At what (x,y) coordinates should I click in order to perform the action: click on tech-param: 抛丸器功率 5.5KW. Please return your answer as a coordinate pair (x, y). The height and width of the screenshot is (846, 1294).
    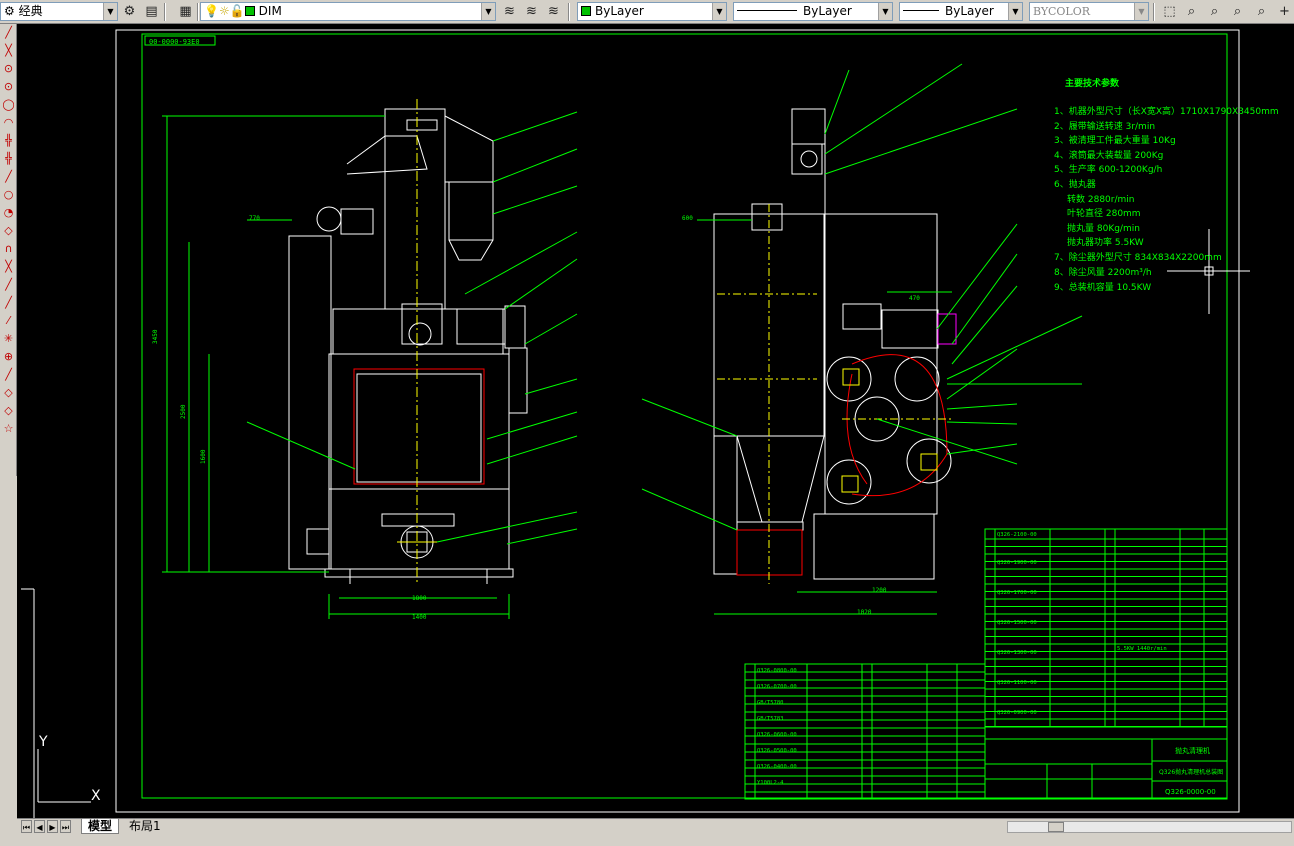
    Looking at the image, I should click on (1105, 242).